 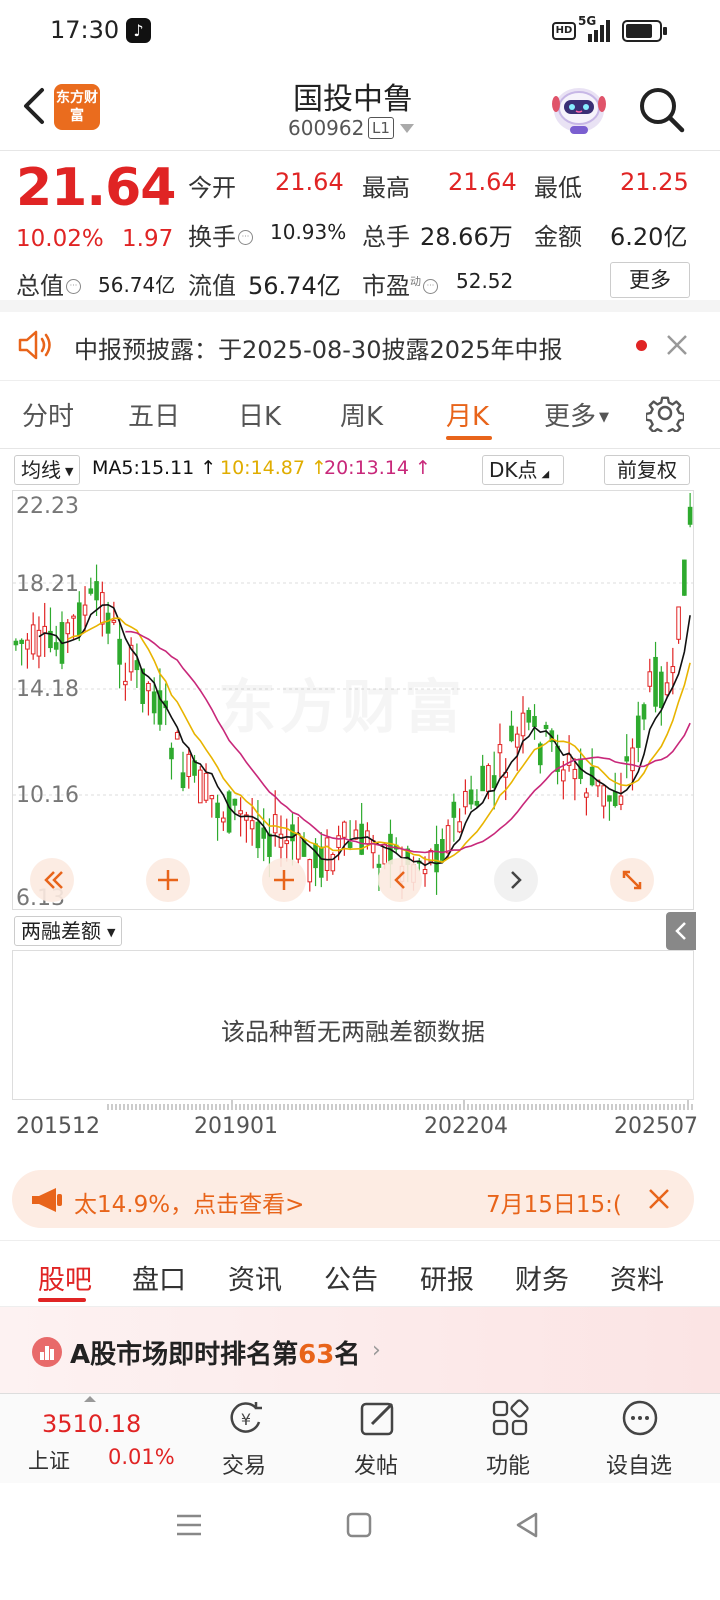 I want to click on watchlist-label: 设自选, so click(x=639, y=1464).